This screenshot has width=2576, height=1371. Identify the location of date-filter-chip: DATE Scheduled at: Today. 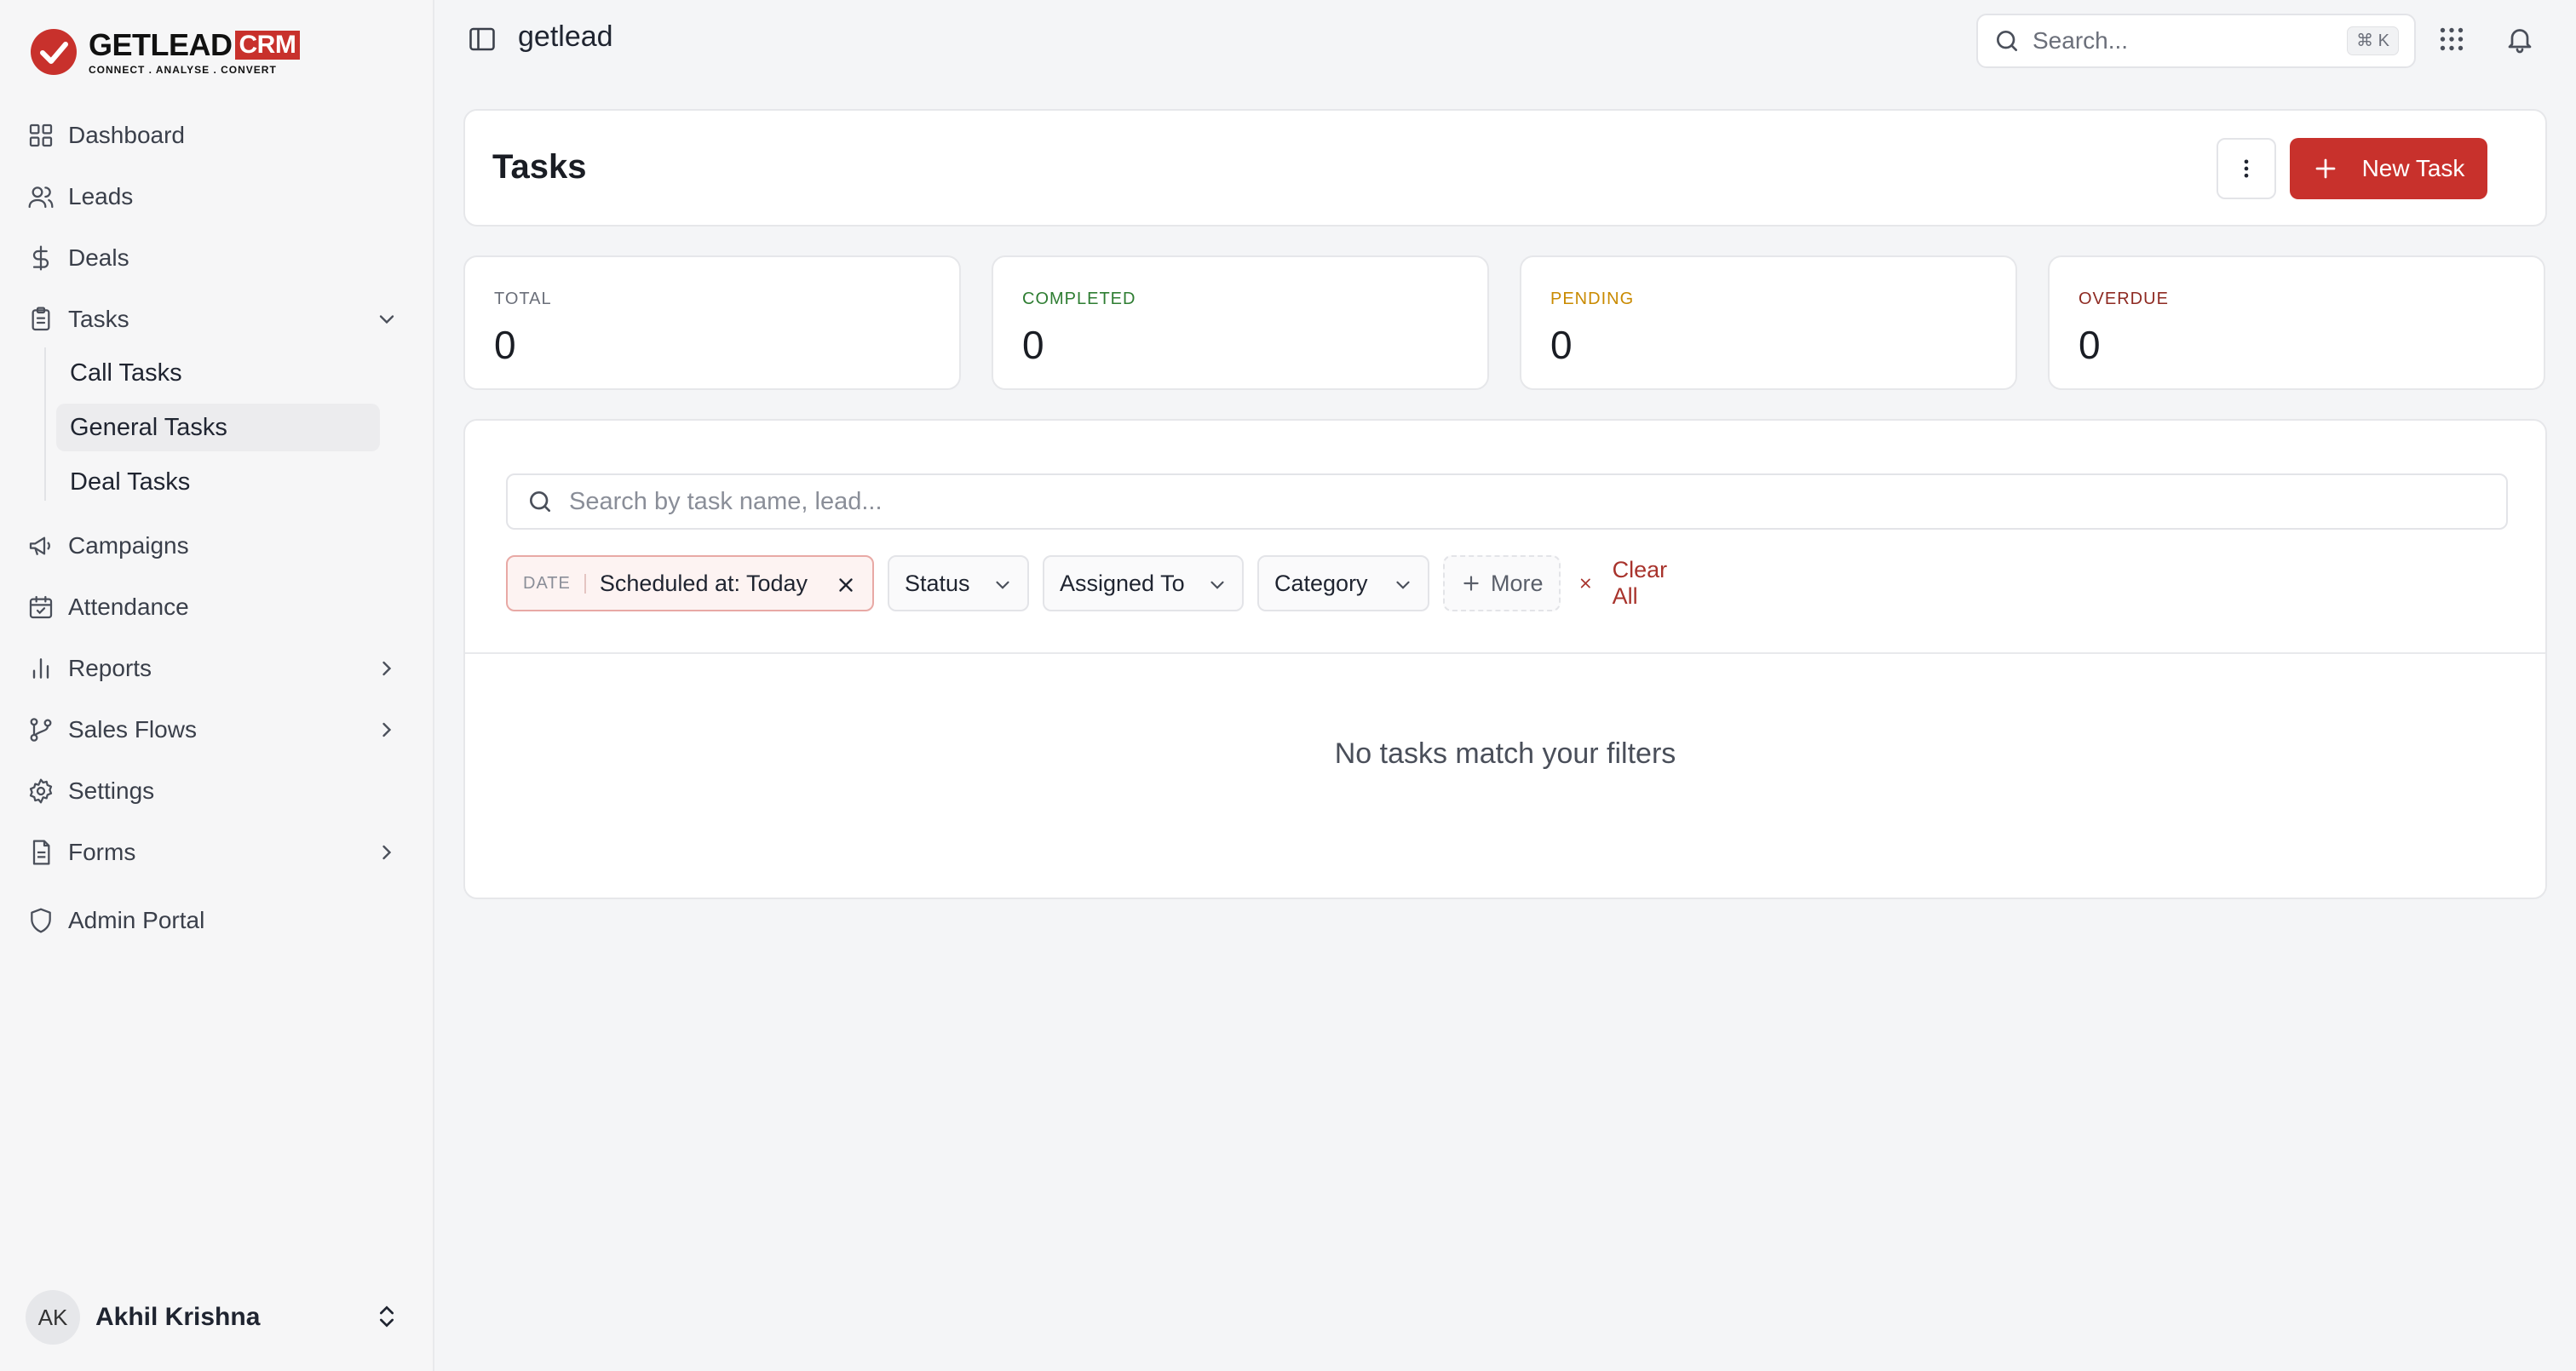
(690, 583).